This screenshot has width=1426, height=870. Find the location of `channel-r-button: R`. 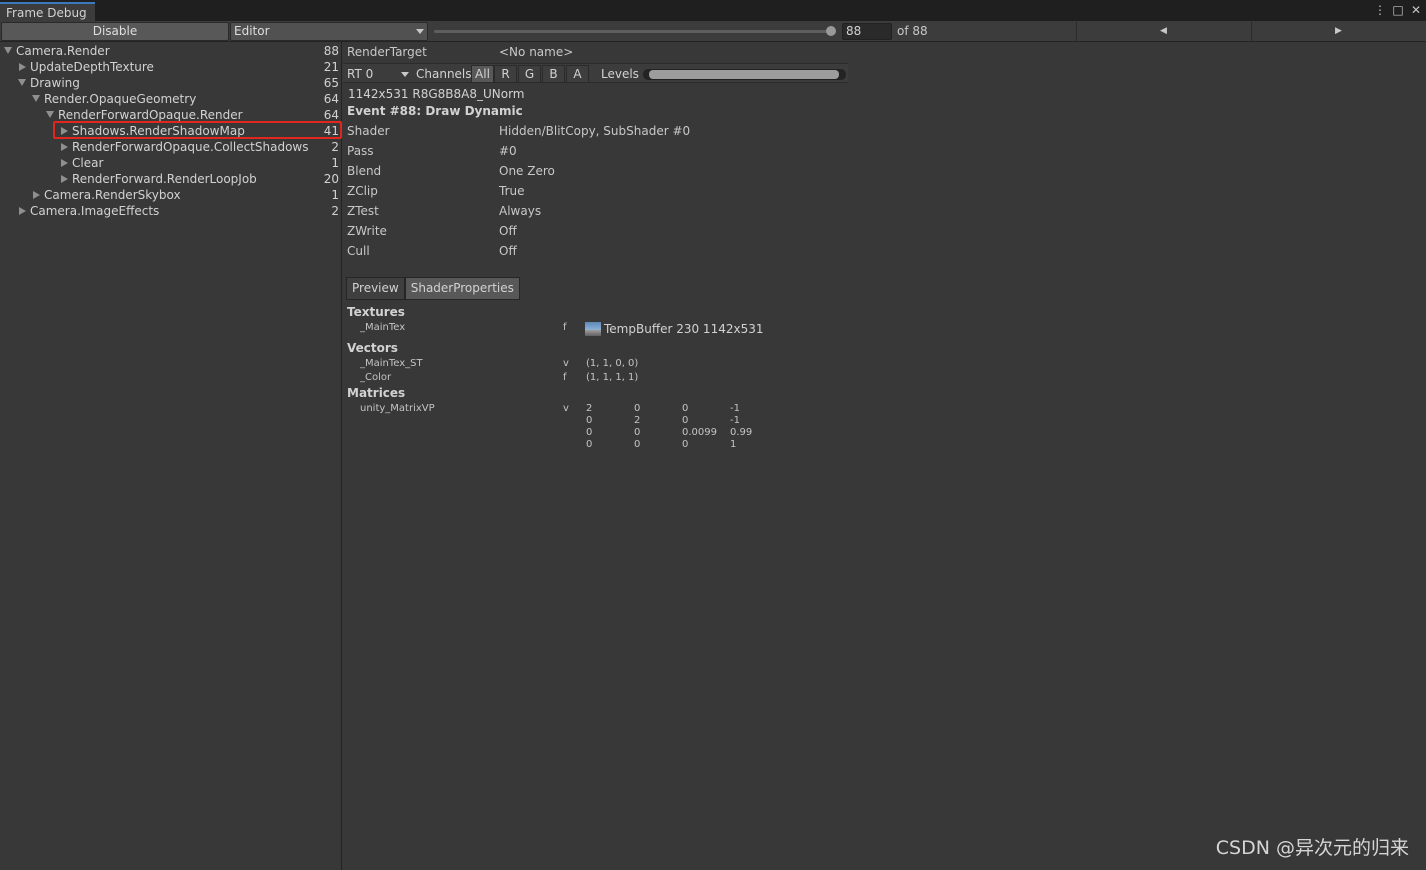

channel-r-button: R is located at coordinates (505, 74).